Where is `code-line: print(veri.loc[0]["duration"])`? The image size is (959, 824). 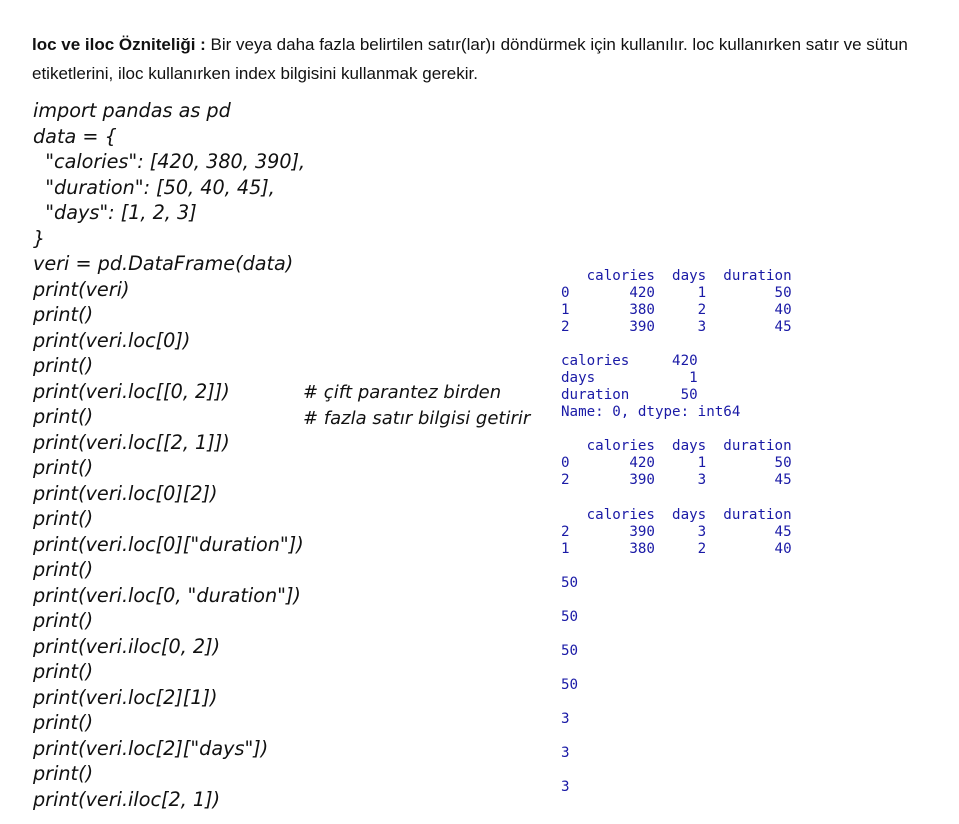 code-line: print(veri.loc[0]["duration"]) is located at coordinates (168, 544).